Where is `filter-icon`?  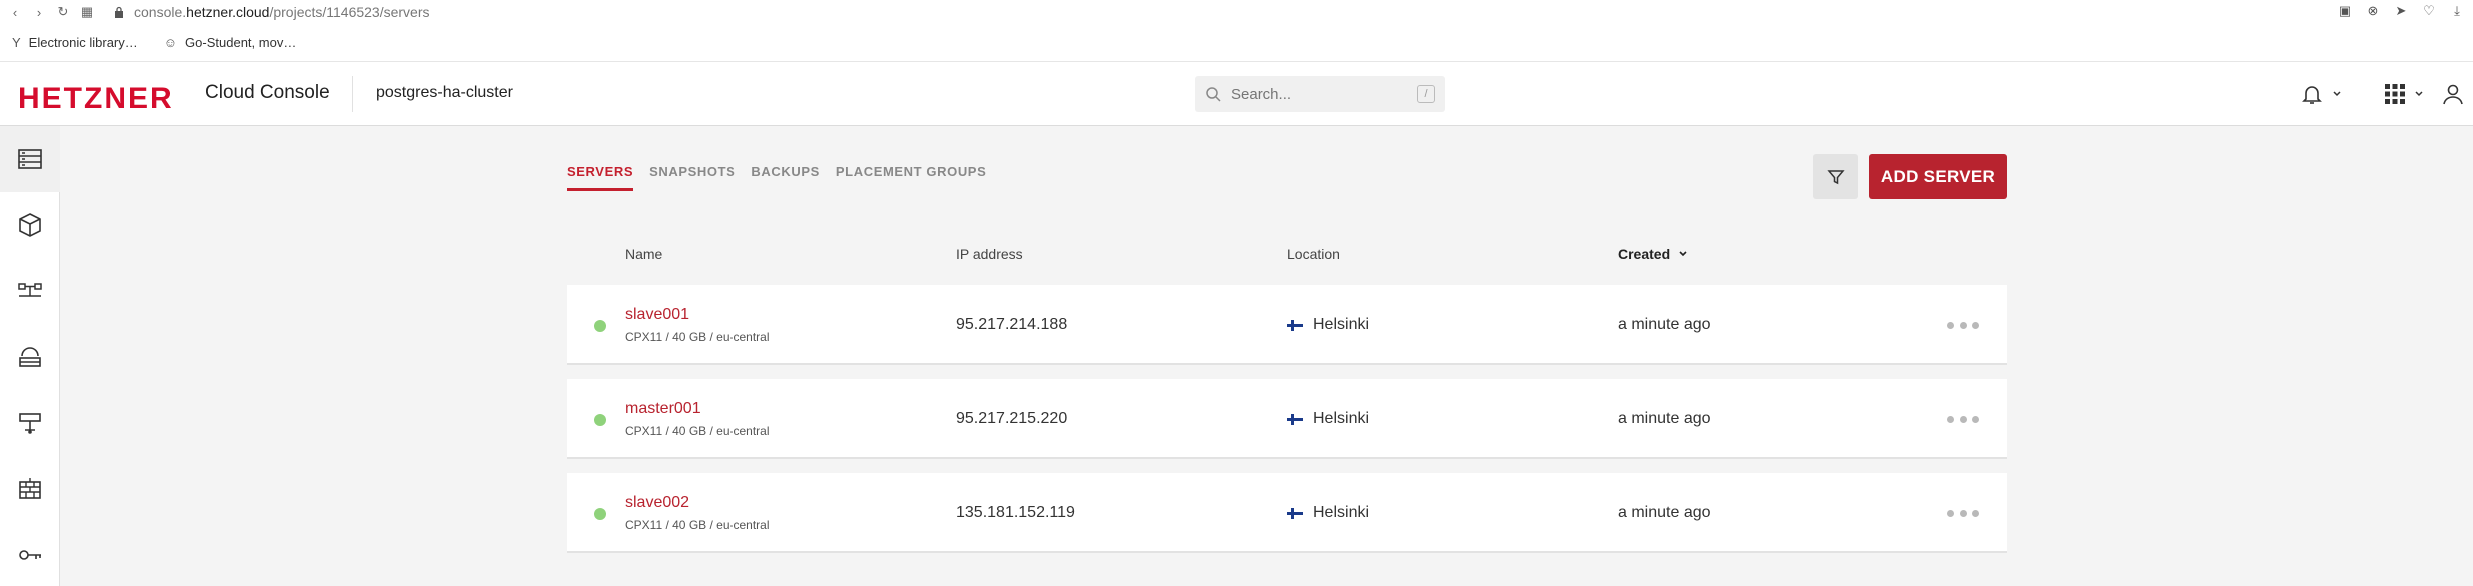 filter-icon is located at coordinates (1835, 176).